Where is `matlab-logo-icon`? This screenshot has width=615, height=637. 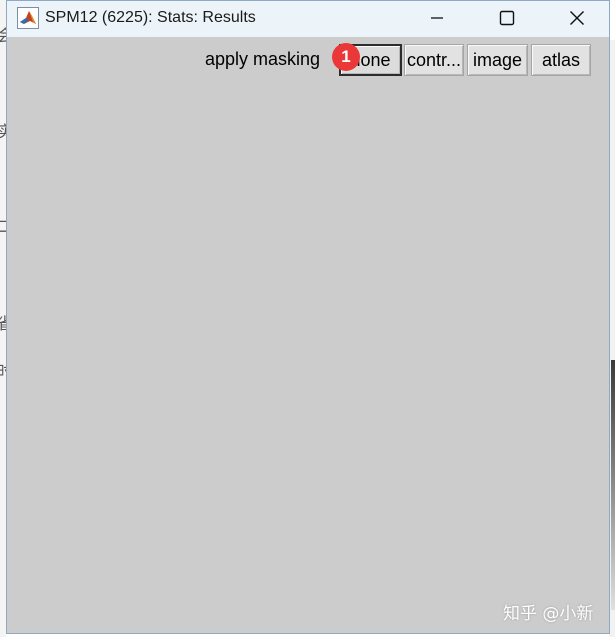 matlab-logo-icon is located at coordinates (28, 18).